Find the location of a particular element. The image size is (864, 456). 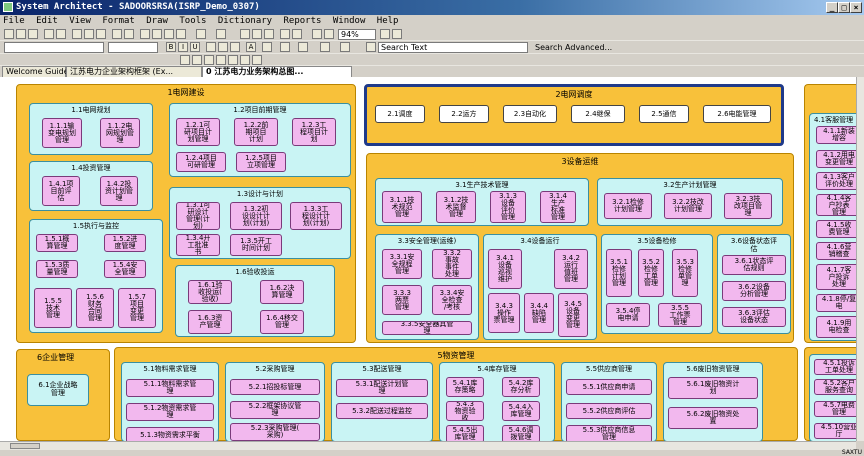

size-select is located at coordinates (133, 47).